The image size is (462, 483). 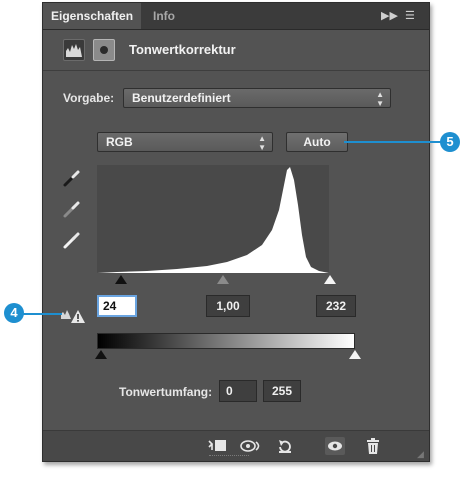 I want to click on output-white-handle, so click(x=355, y=354).